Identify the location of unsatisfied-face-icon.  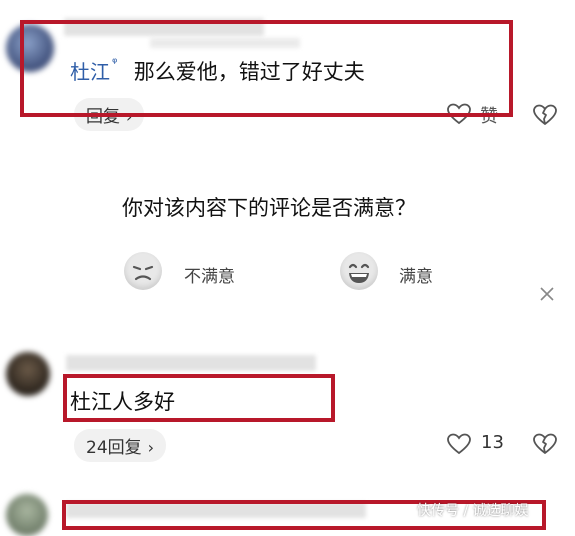
(143, 271).